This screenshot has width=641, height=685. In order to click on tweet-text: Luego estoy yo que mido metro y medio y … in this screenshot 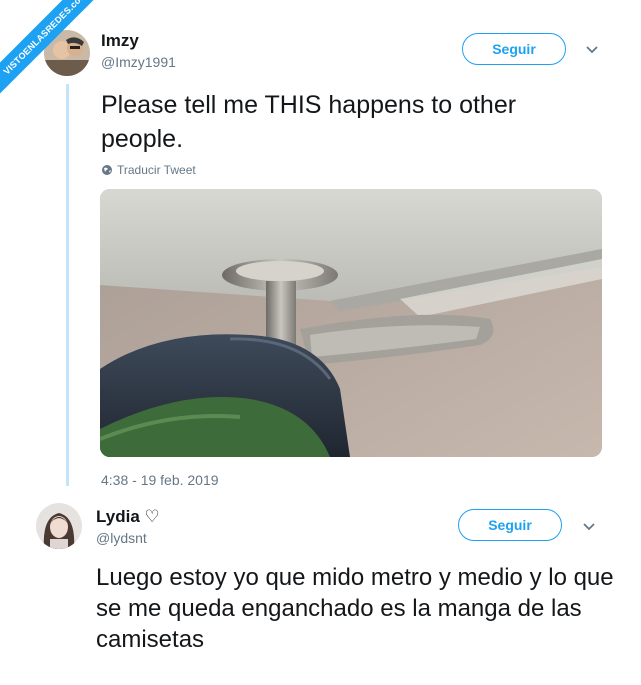, I will do `click(355, 608)`.